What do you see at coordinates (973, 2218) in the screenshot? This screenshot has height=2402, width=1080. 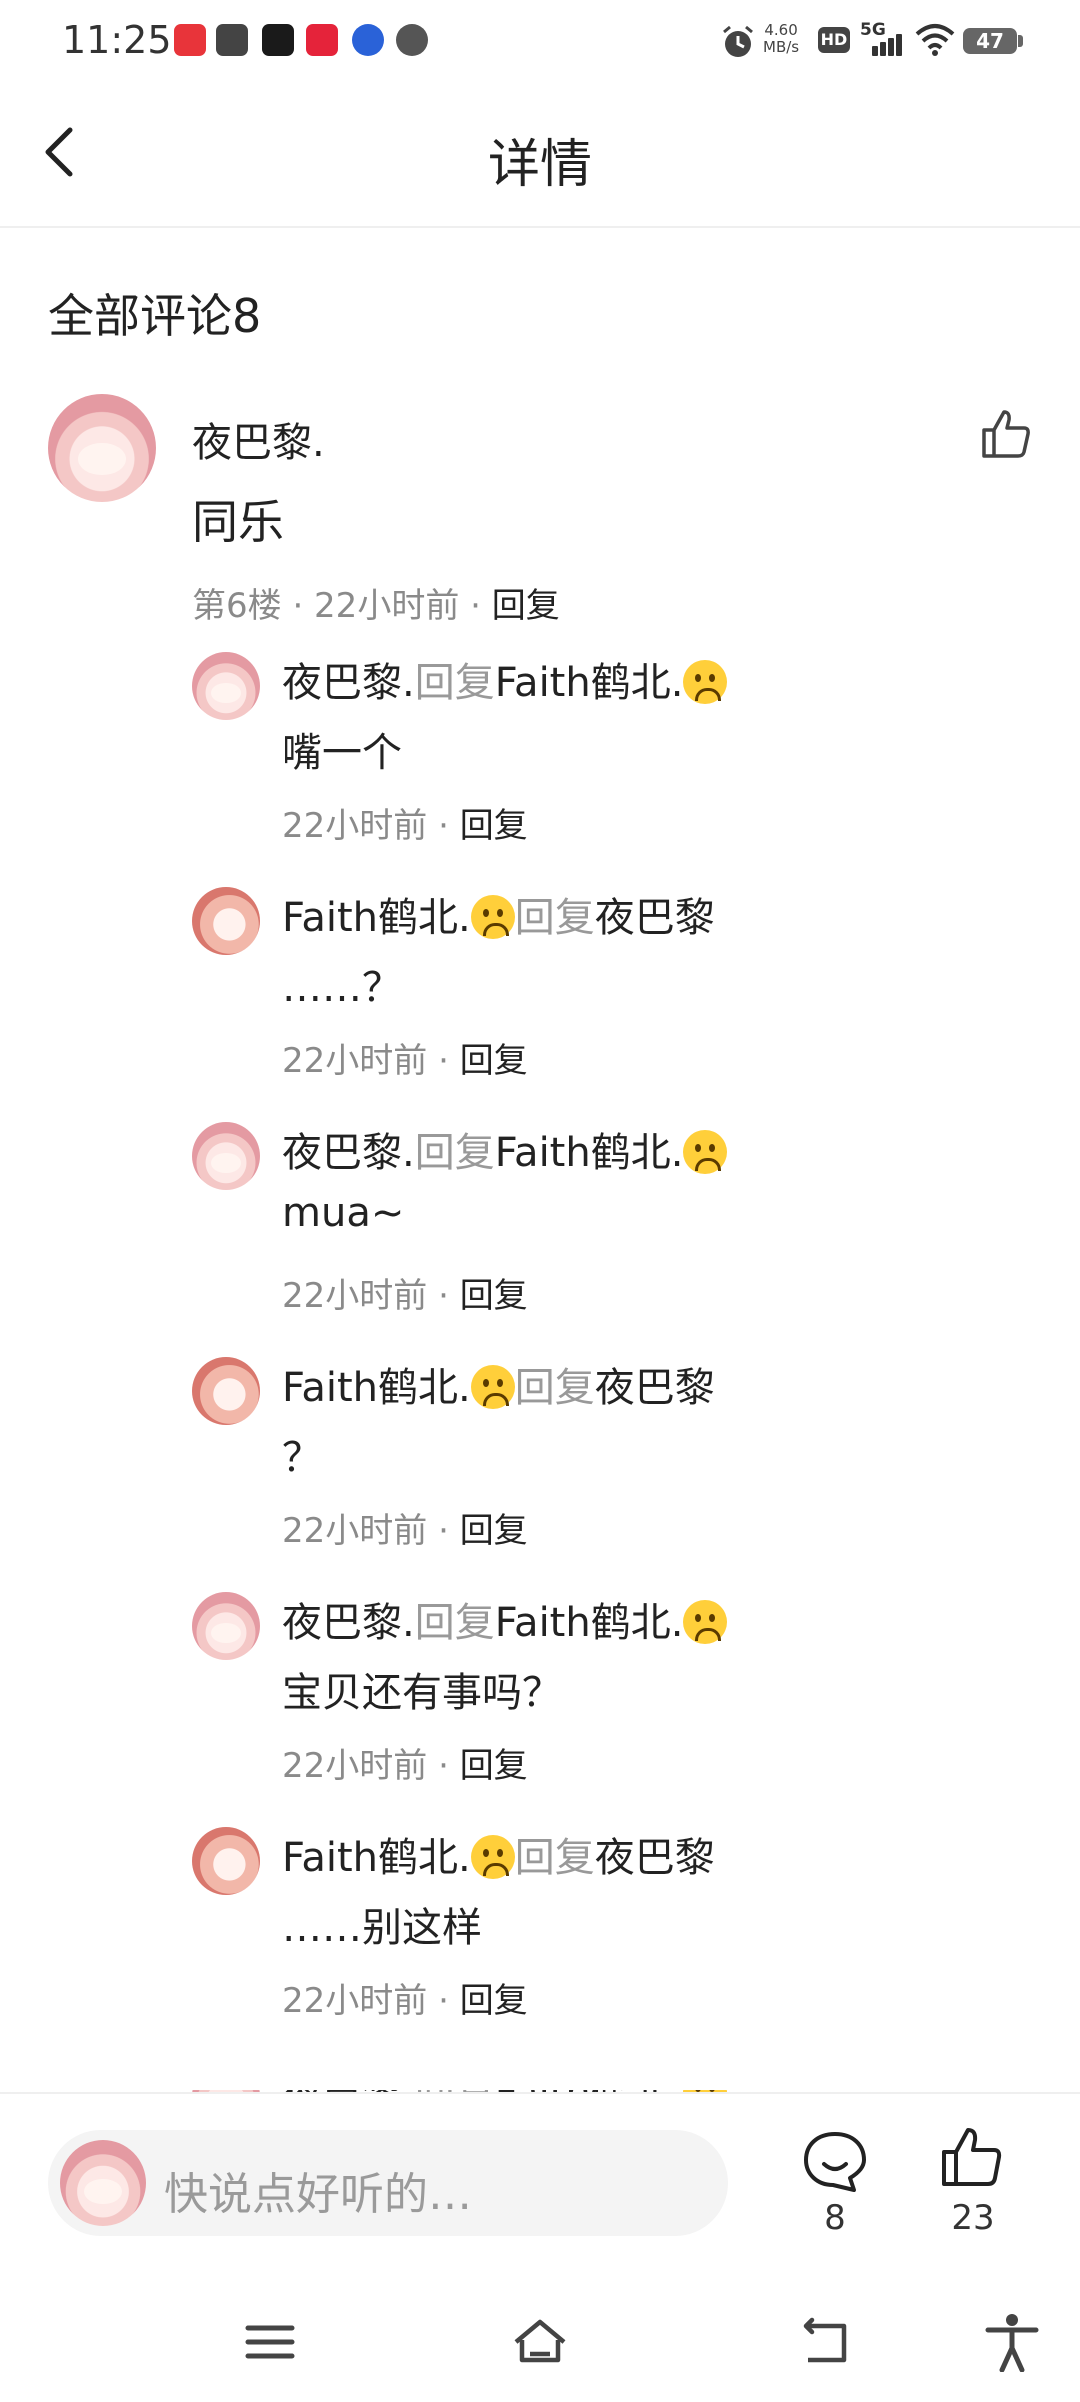 I see `like-count: 23` at bounding box center [973, 2218].